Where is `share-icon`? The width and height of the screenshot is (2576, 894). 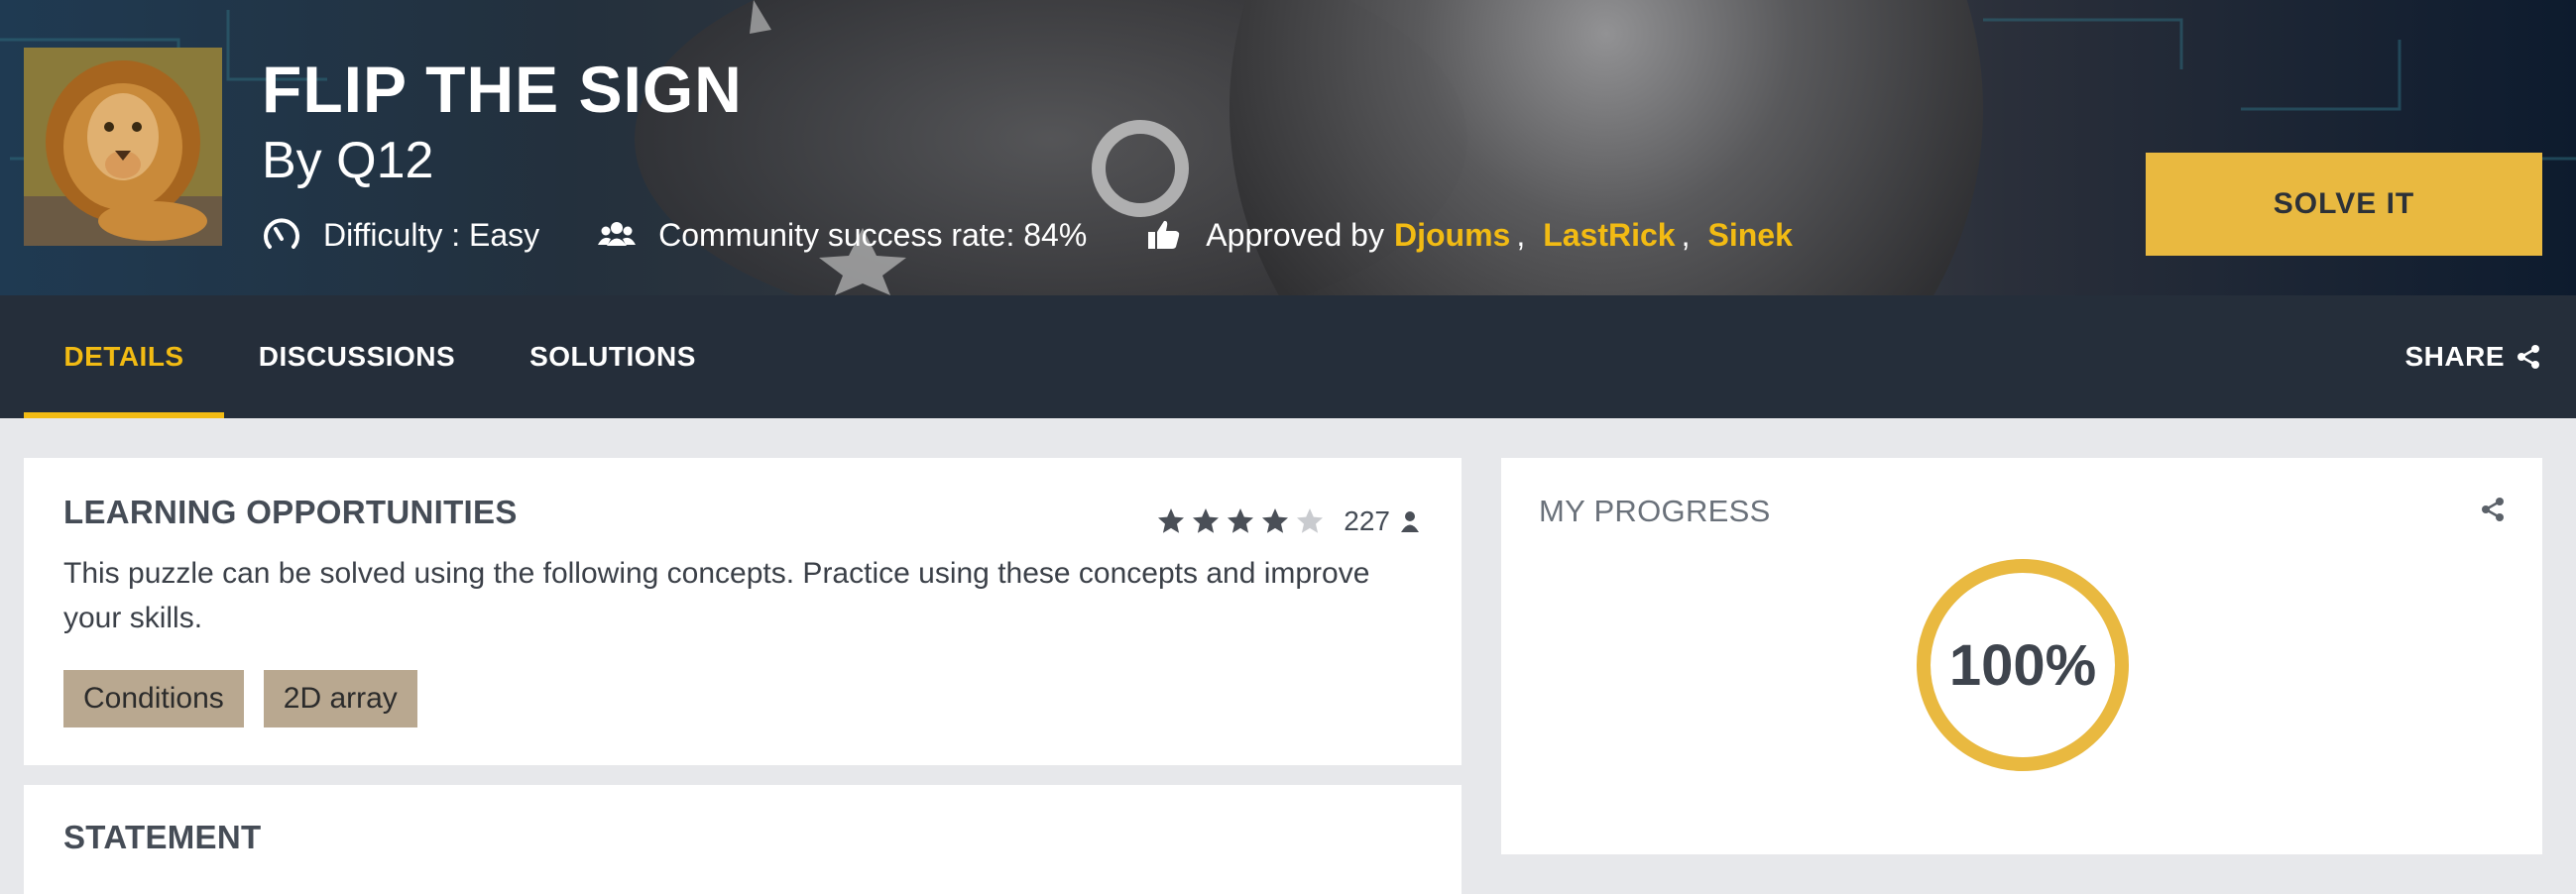
share-icon is located at coordinates (2528, 357).